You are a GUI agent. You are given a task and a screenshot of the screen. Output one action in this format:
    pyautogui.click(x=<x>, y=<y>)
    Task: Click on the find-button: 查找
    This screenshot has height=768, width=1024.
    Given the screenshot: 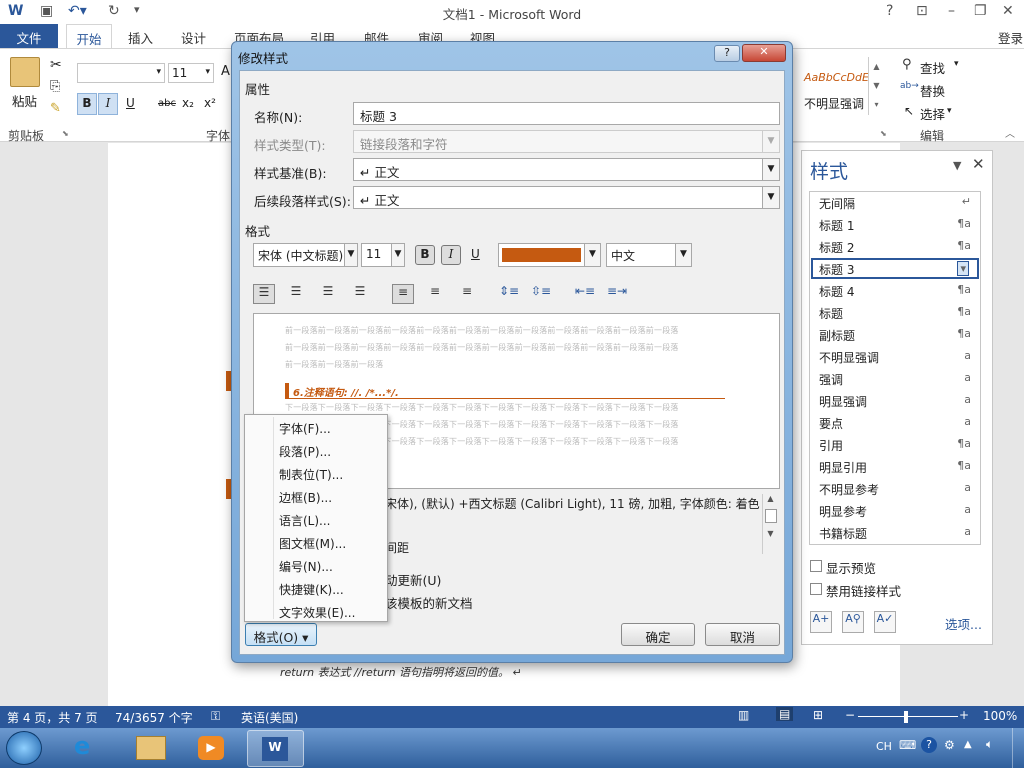 What is the action you would take?
    pyautogui.click(x=932, y=67)
    